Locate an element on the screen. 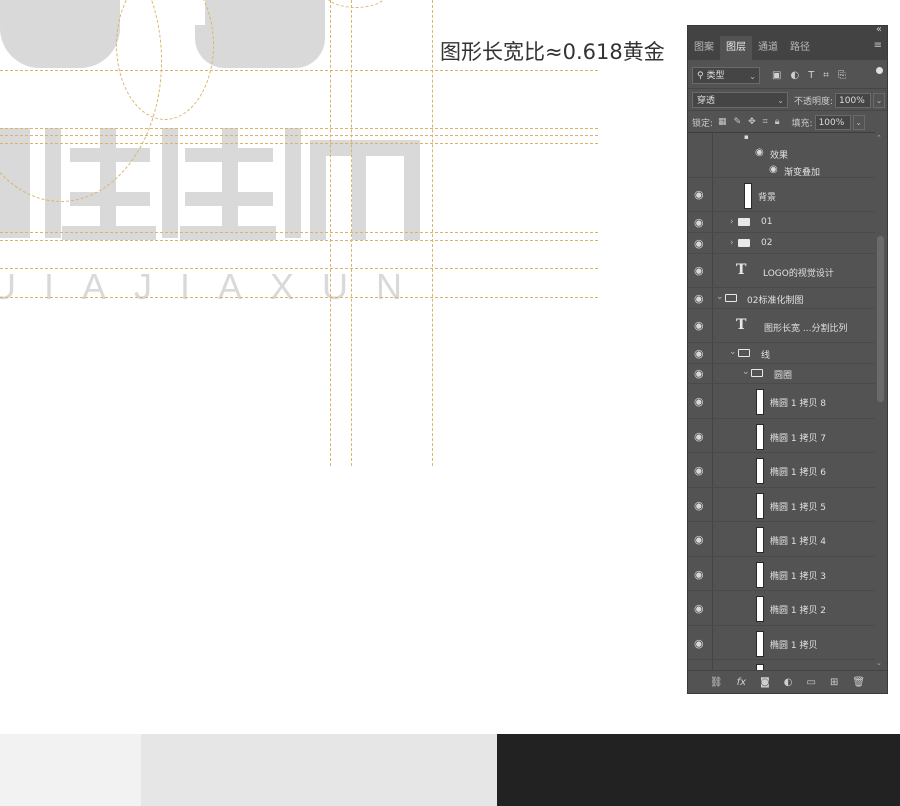 The height and width of the screenshot is (806, 900). lock-icon: 🔒︎ is located at coordinates (777, 122).